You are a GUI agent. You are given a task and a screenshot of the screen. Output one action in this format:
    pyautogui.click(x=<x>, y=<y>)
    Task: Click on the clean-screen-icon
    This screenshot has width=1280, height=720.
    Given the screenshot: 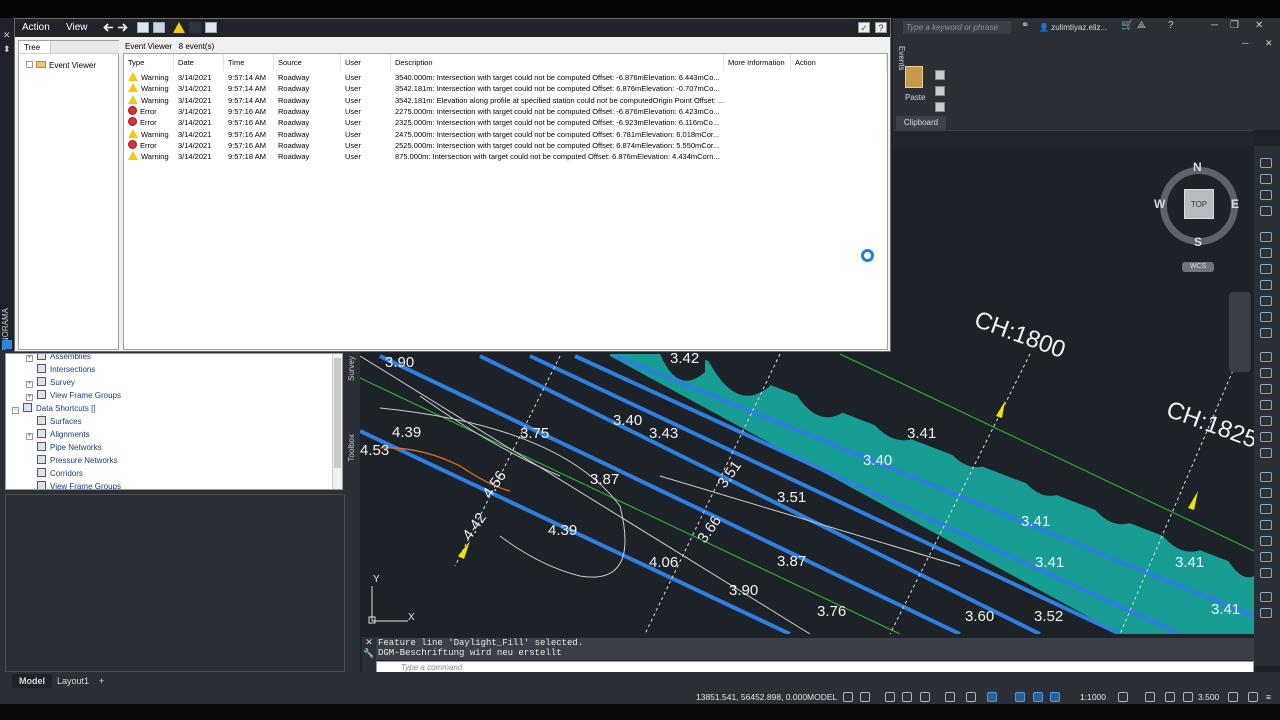 What is the action you would take?
    pyautogui.click(x=1233, y=697)
    